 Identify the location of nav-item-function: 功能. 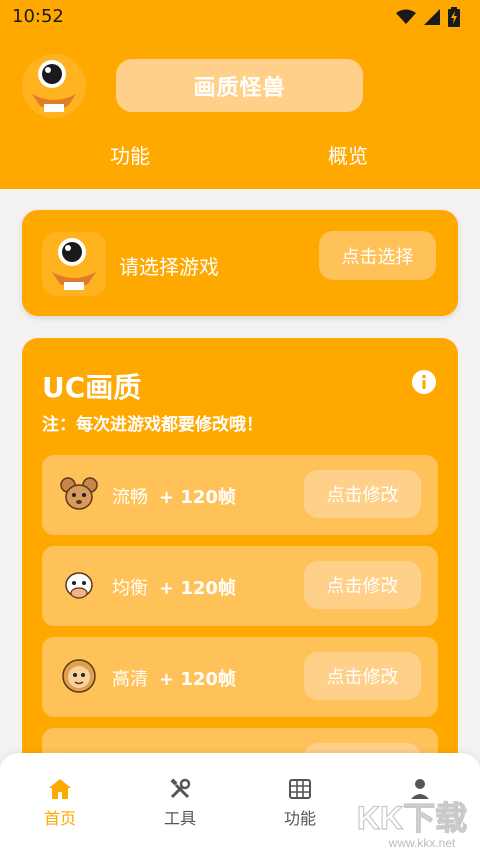
(300, 803).